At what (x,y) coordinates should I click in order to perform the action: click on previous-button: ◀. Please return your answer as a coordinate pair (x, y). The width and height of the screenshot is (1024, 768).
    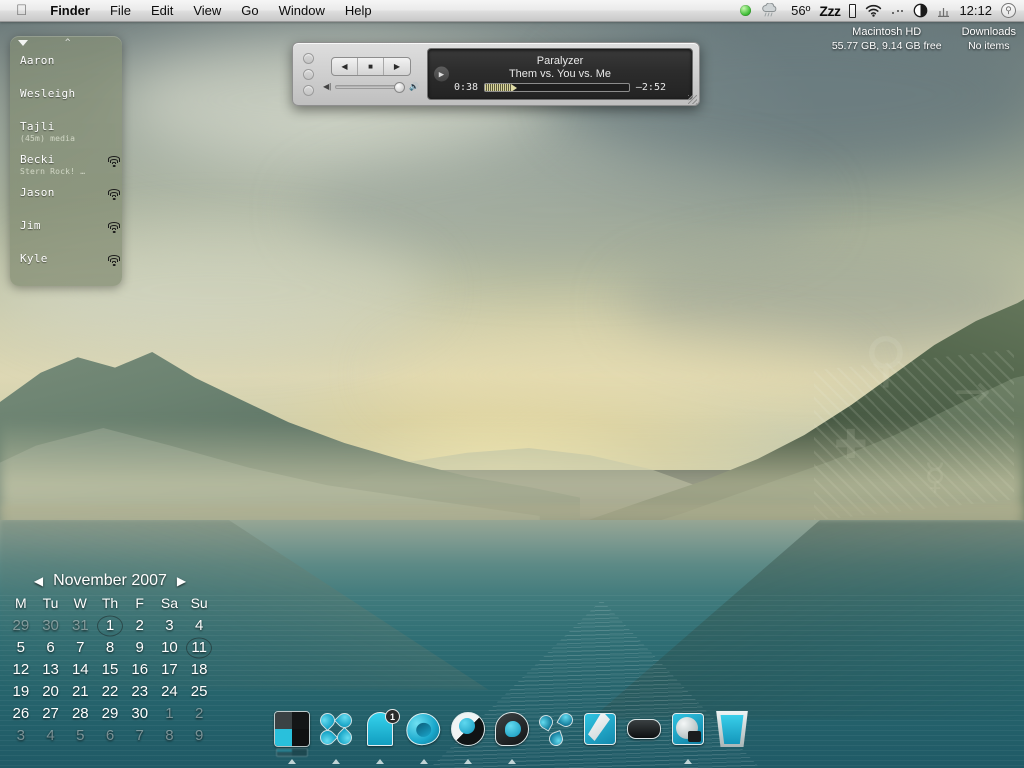
    Looking at the image, I should click on (345, 66).